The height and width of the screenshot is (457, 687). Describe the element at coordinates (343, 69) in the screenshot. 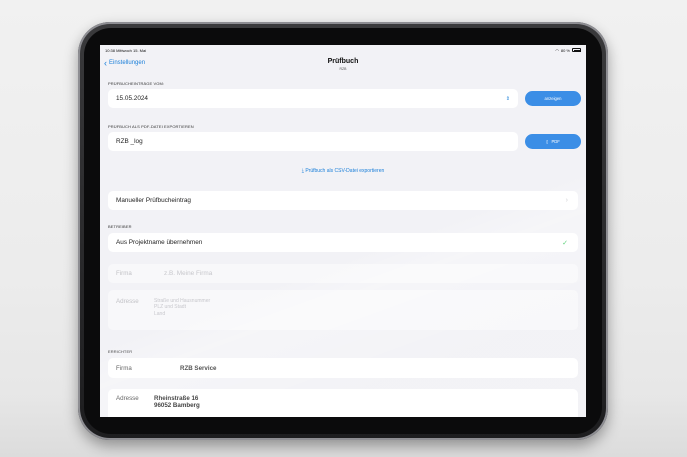

I see `page-subtitle: RZB` at that location.